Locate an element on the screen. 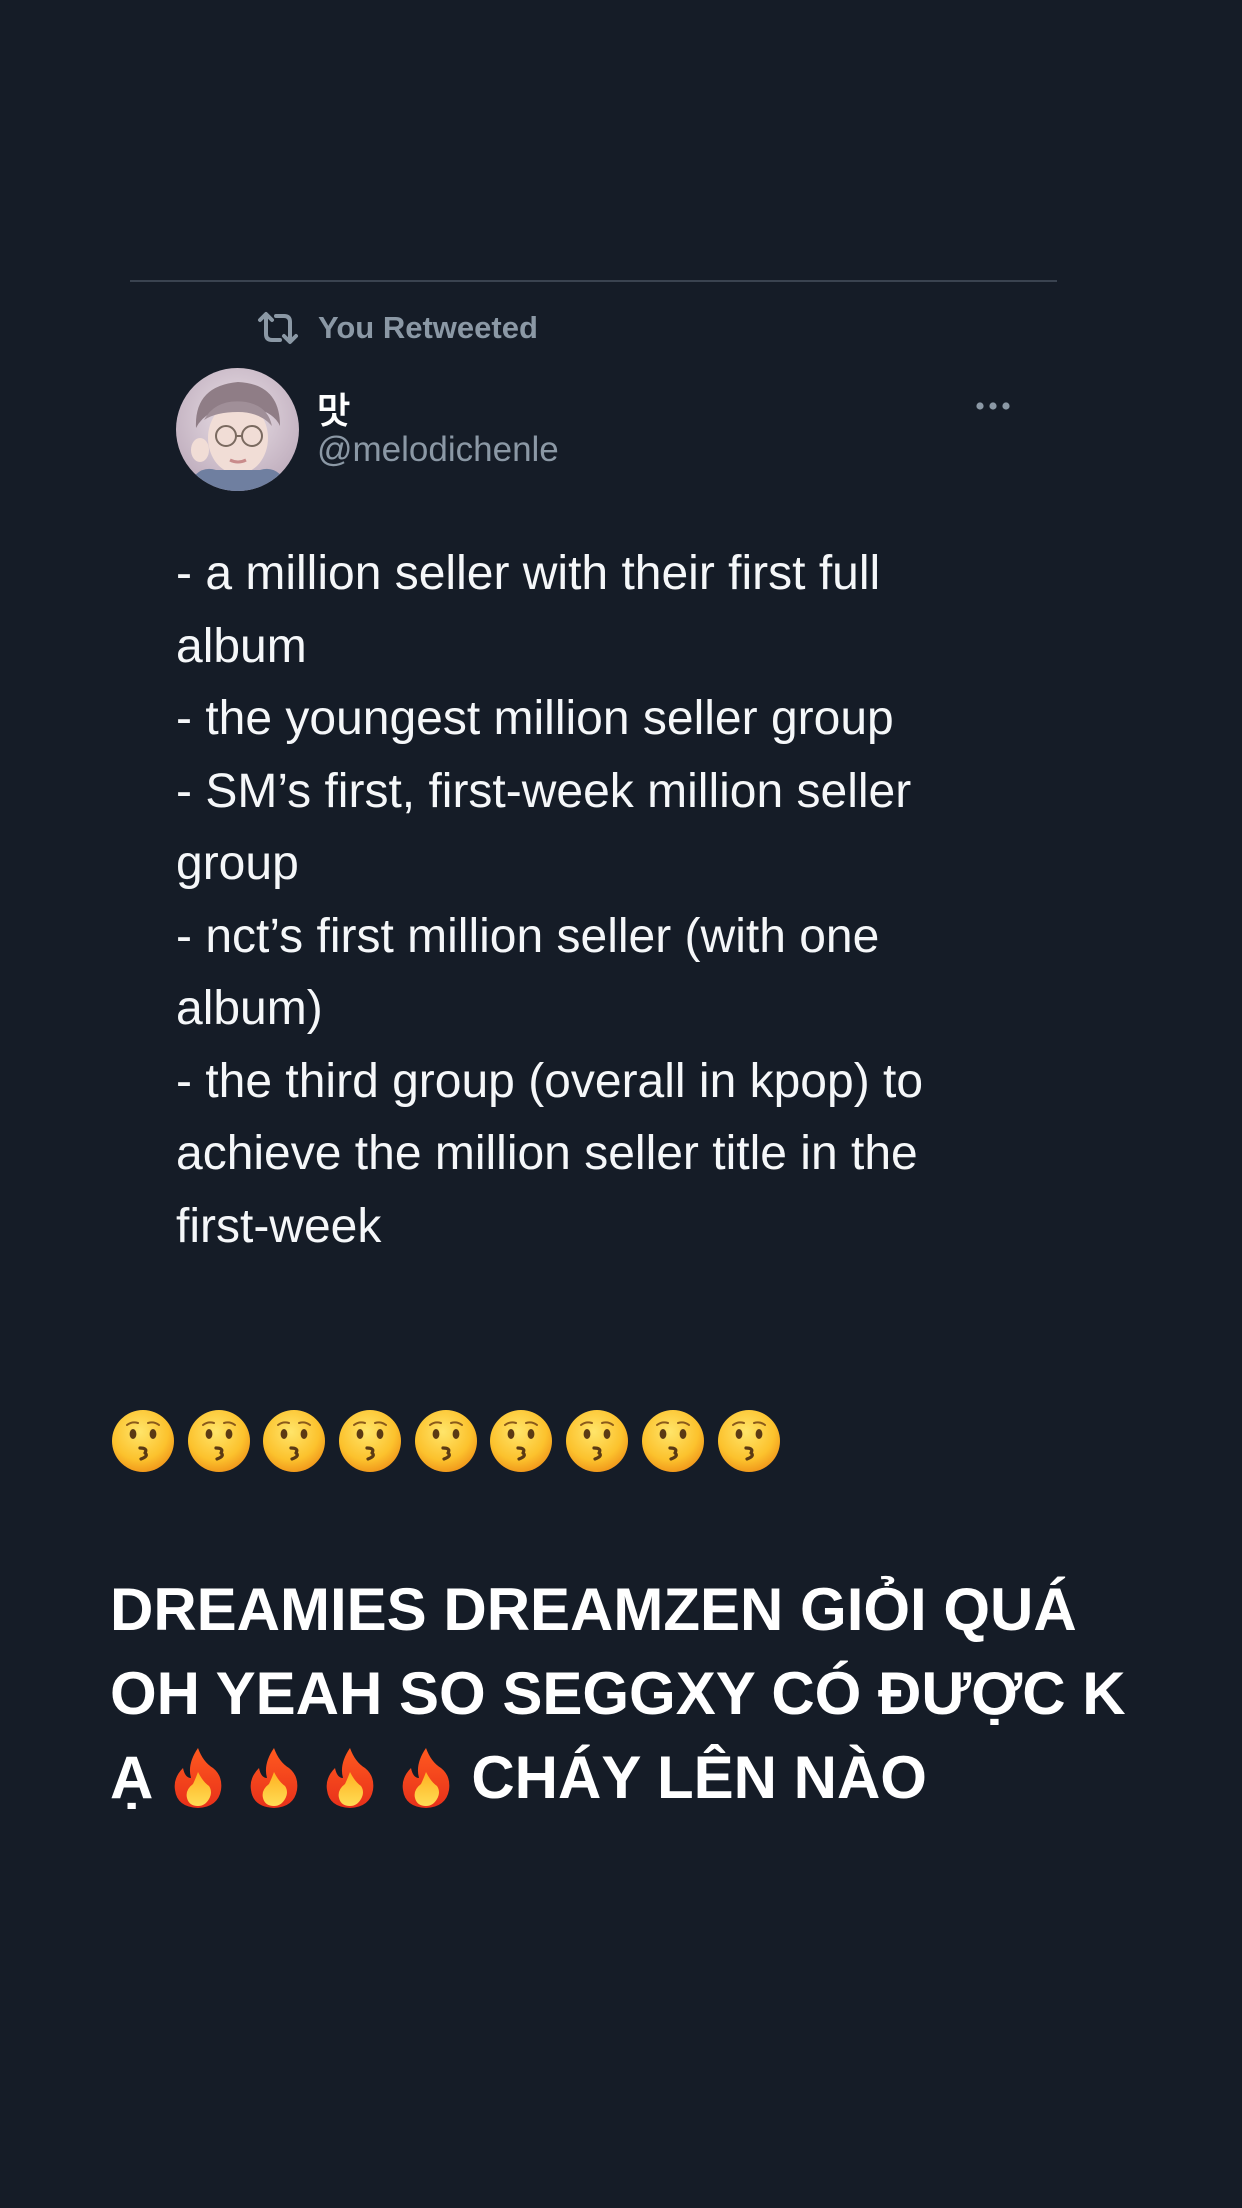 This screenshot has width=1242, height=2208. retweet-indicator: You Retweeted is located at coordinates (397, 328).